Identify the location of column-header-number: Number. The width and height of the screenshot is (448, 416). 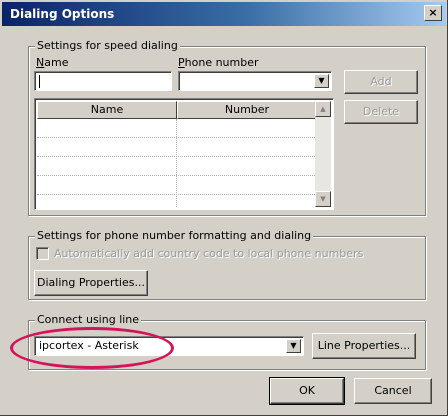
(247, 110).